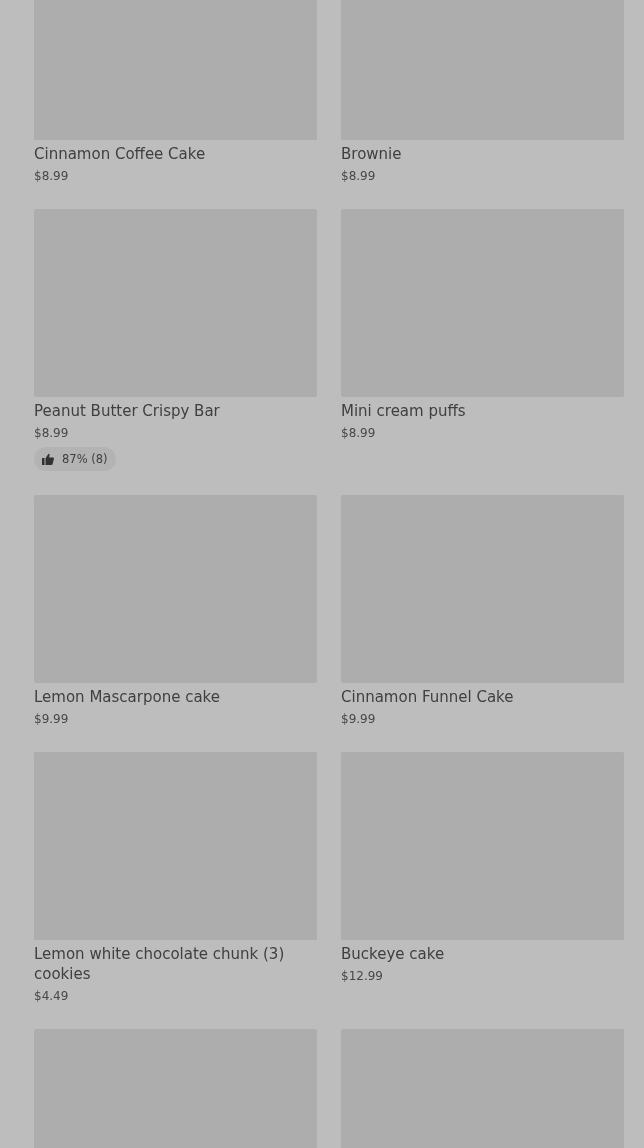  Describe the element at coordinates (362, 976) in the screenshot. I see `product-price: $12.99` at that location.